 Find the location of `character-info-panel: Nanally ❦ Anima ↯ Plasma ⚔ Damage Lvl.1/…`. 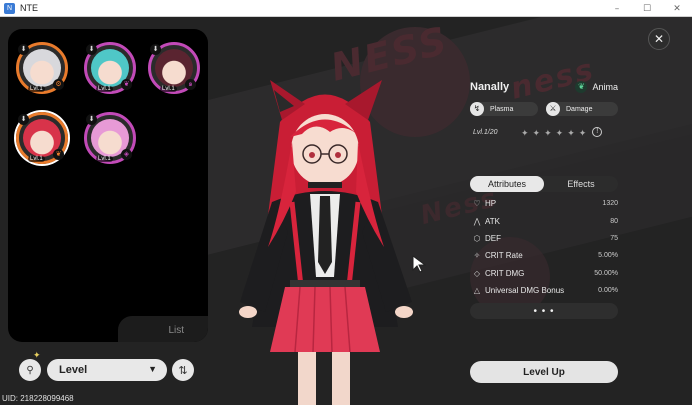

character-info-panel: Nanally ❦ Anima ↯ Plasma ⚔ Damage Lvl.1/… is located at coordinates (544, 206).